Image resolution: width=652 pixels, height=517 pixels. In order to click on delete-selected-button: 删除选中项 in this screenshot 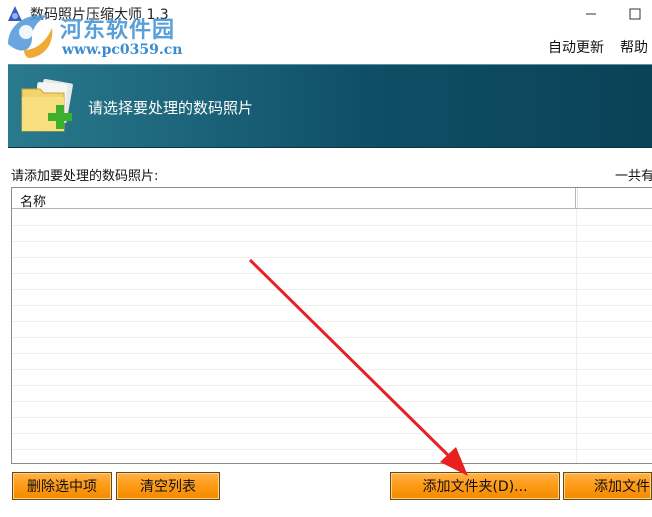, I will do `click(62, 486)`.